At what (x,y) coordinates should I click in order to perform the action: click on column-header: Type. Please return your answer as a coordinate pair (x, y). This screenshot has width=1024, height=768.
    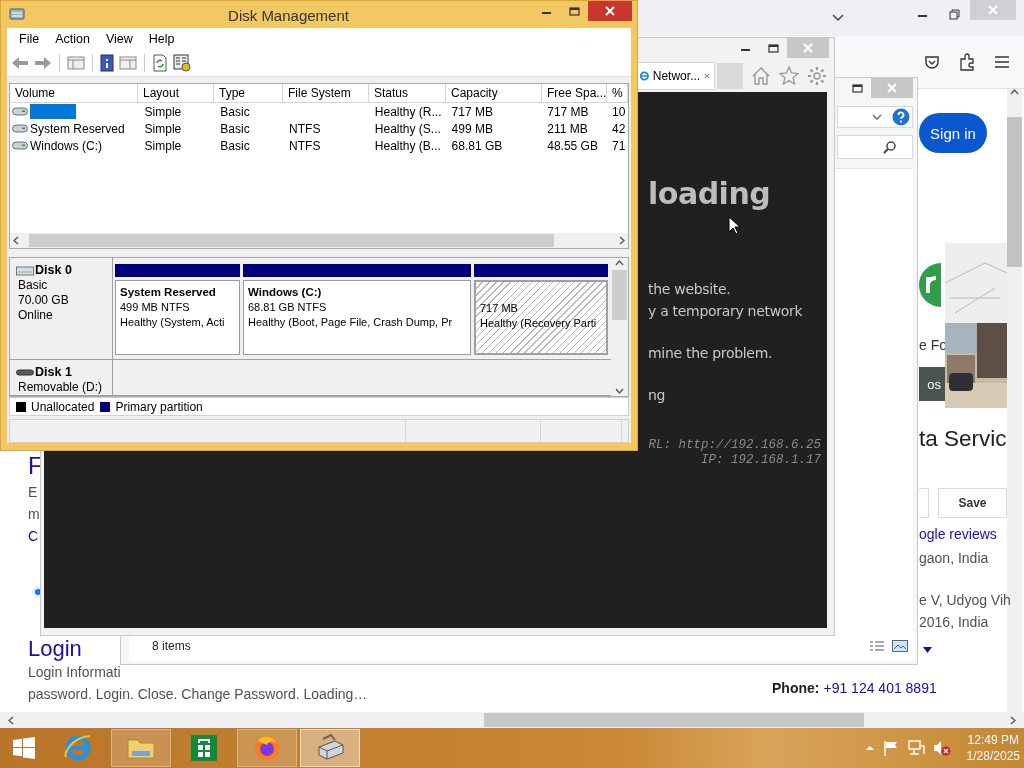
    Looking at the image, I should click on (248, 93).